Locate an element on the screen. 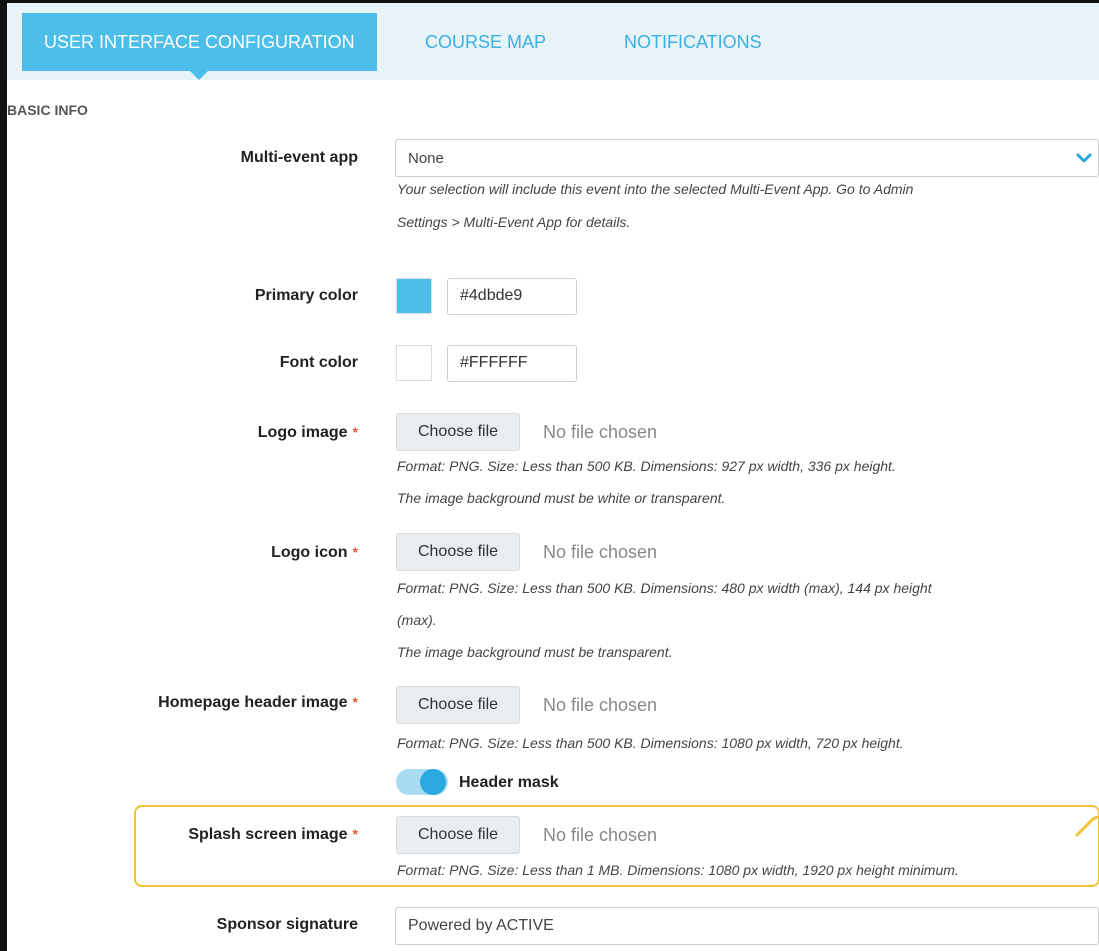  header-mask-toggle is located at coordinates (422, 782).